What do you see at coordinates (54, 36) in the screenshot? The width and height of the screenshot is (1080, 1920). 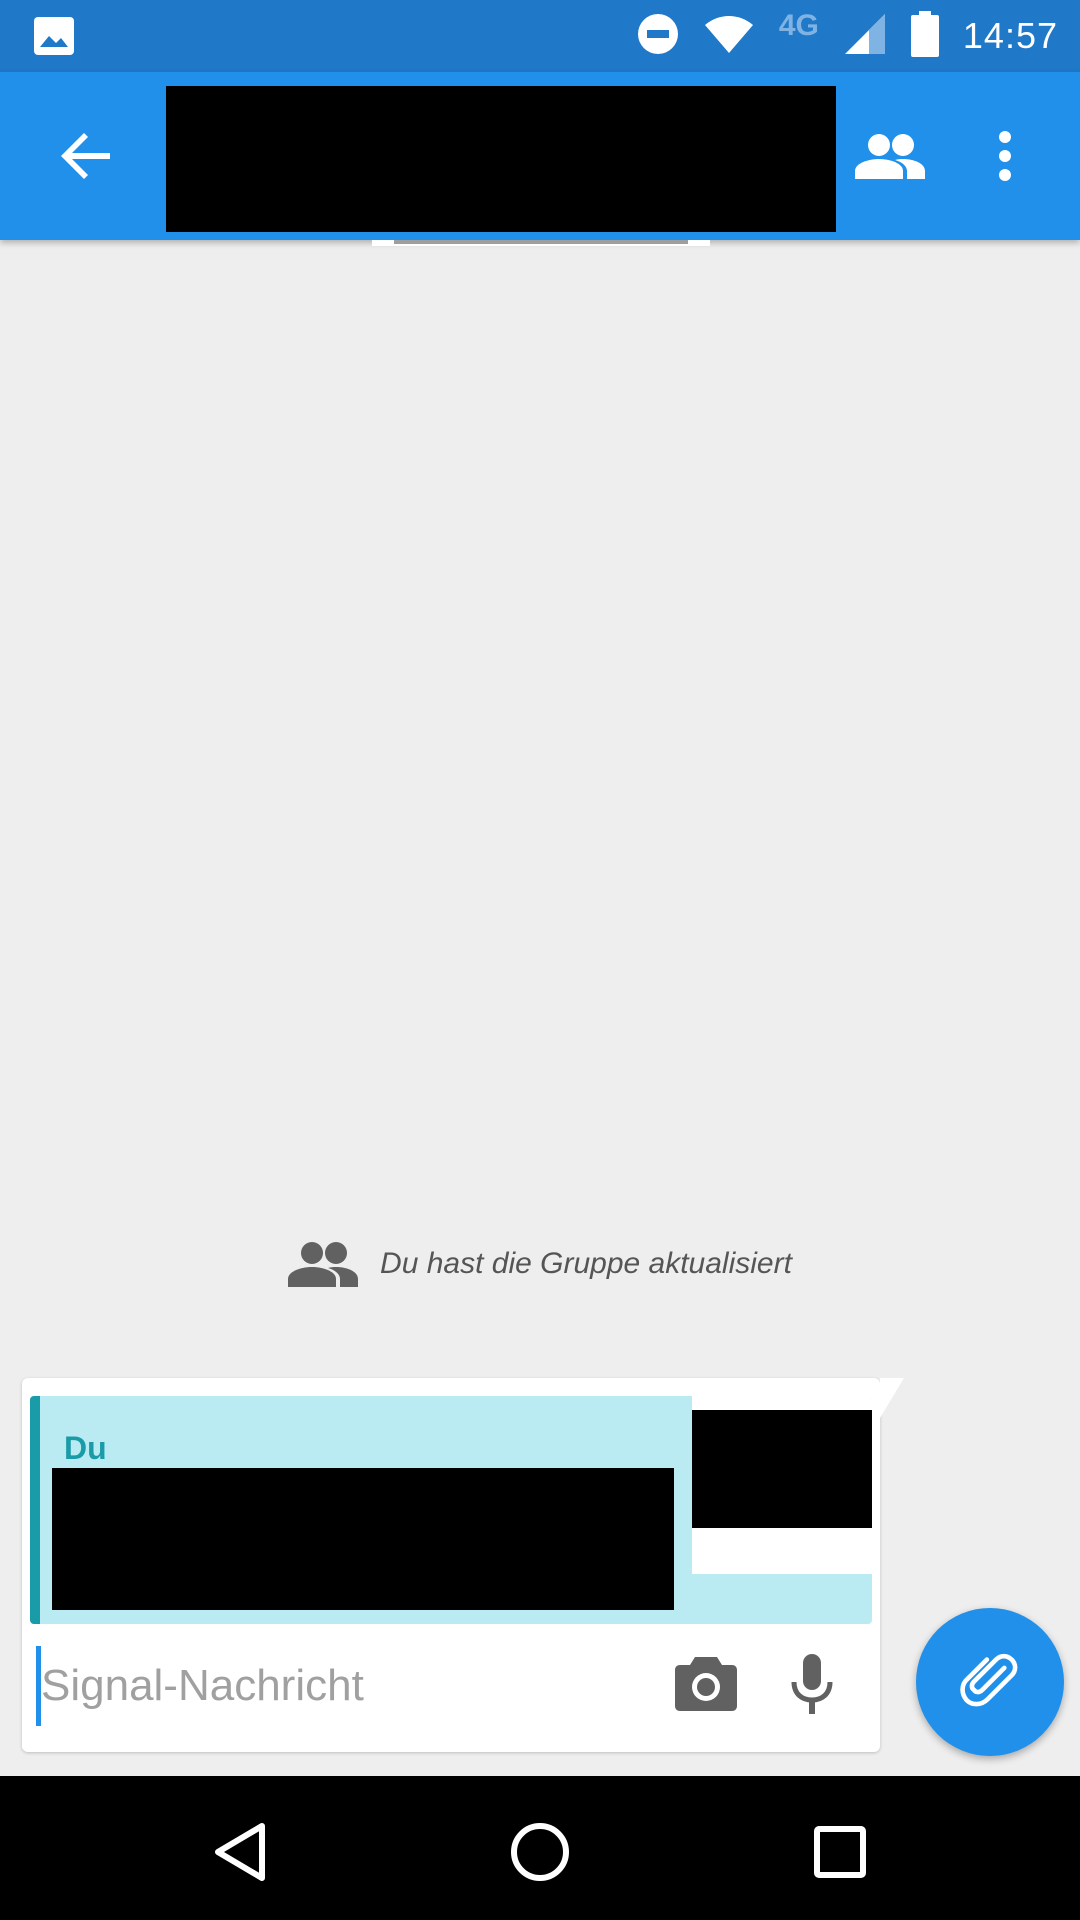 I see `image-icon` at bounding box center [54, 36].